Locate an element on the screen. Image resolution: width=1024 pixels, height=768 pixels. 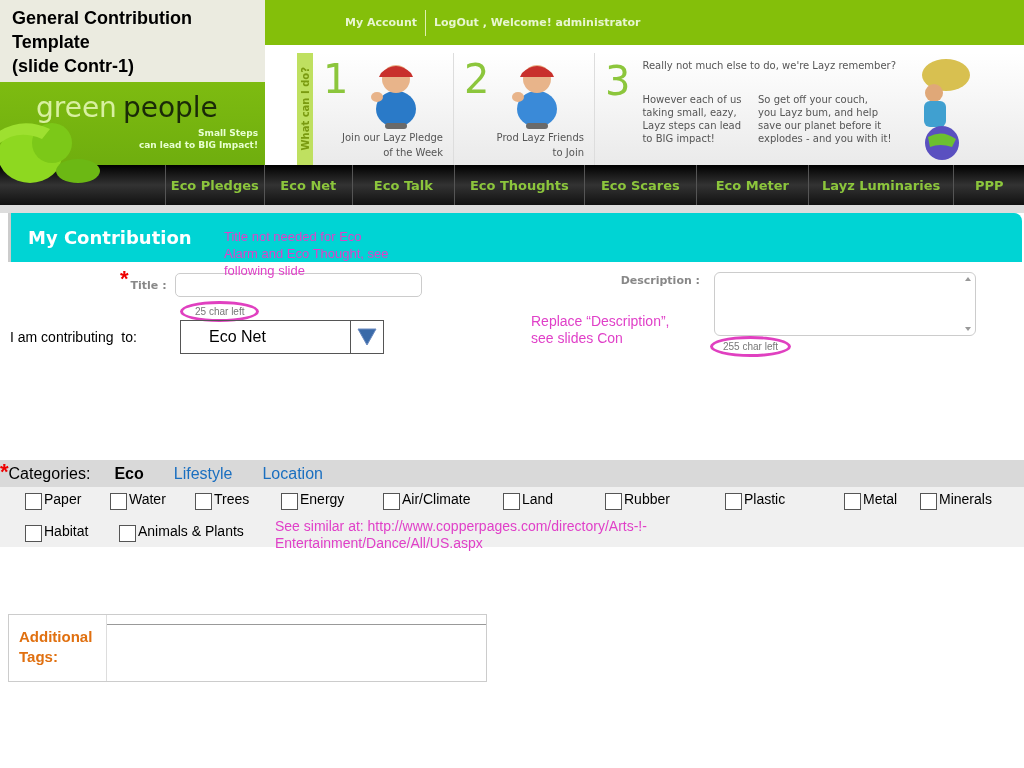
checkbox-label: Metal is located at coordinates (880, 499).